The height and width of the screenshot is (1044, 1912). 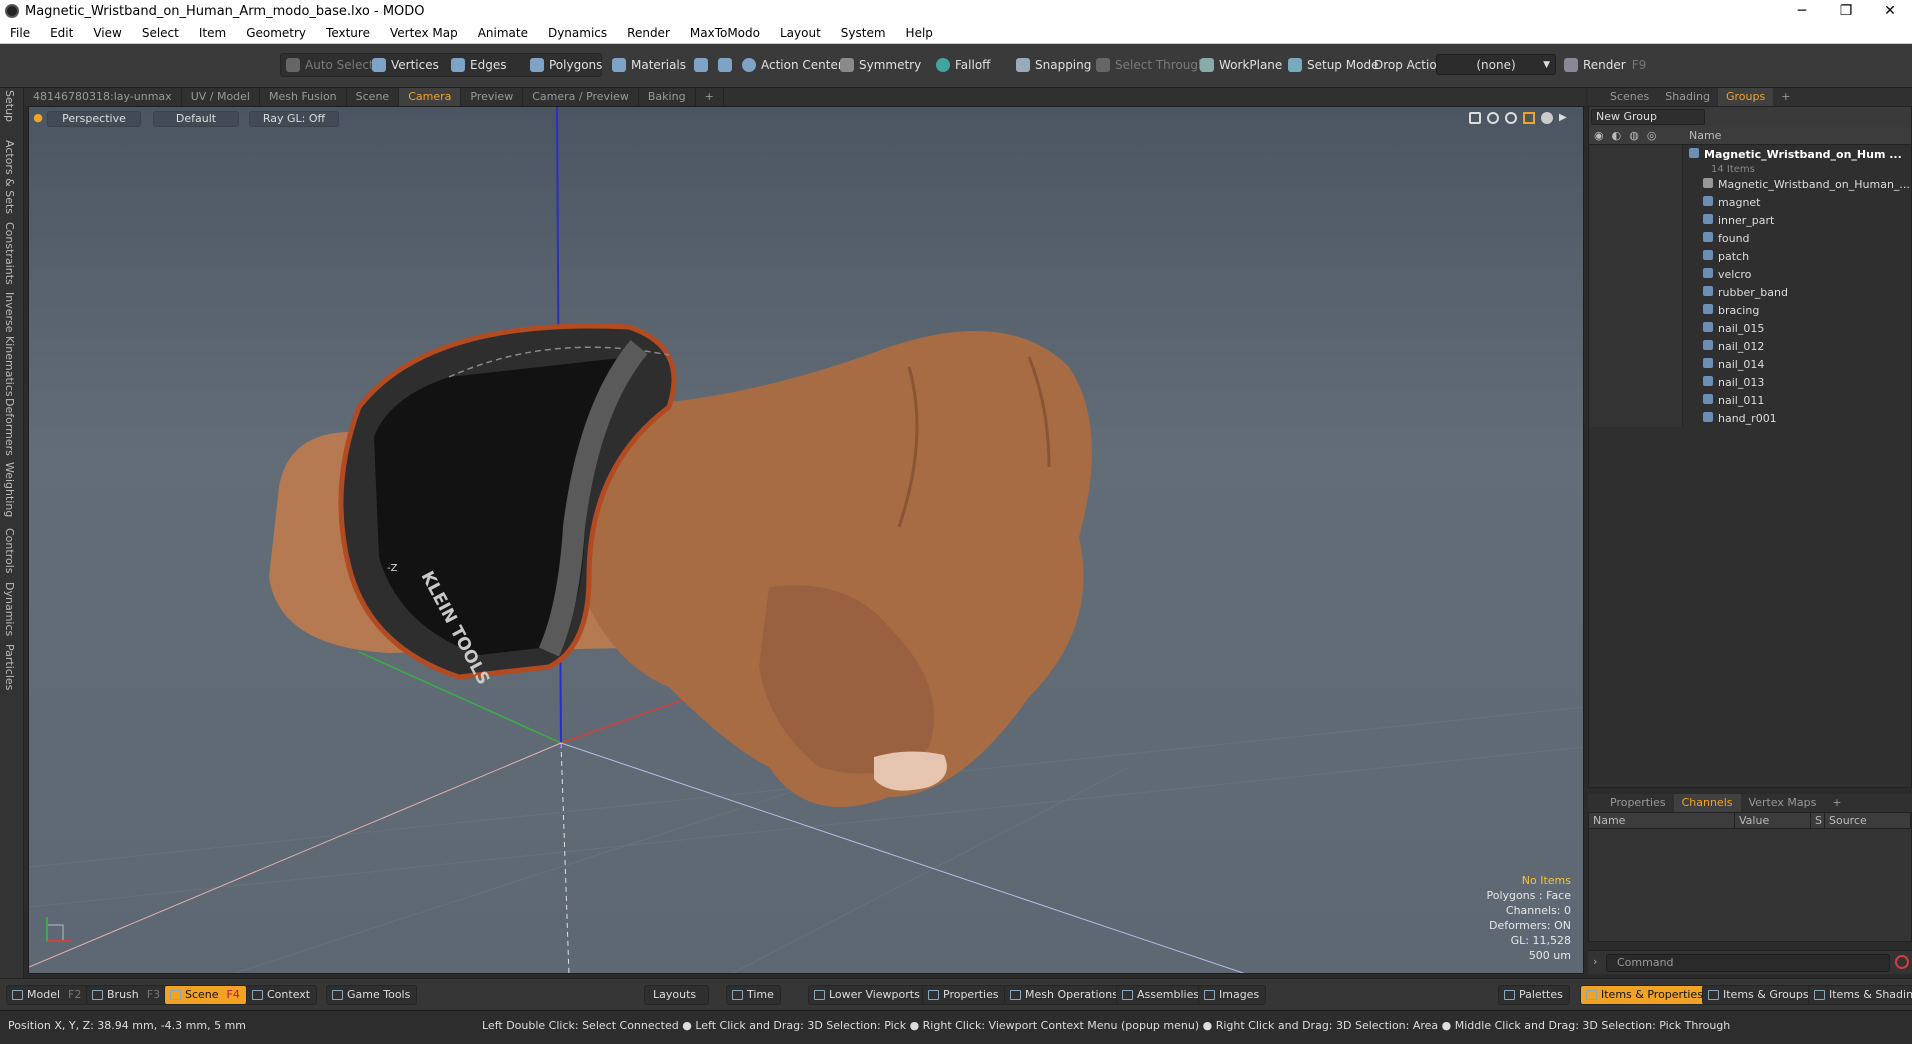 I want to click on menu-item: Item, so click(x=212, y=33).